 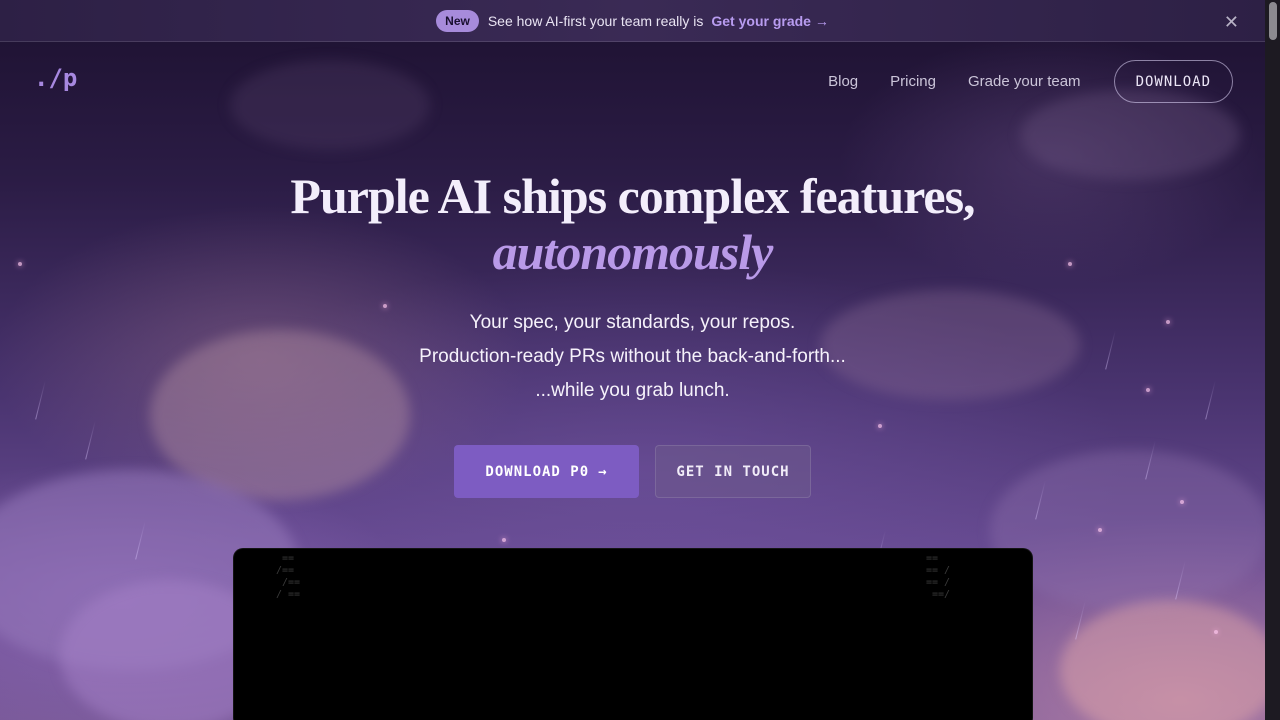 I want to click on rain-decoration, so click(x=90, y=440).